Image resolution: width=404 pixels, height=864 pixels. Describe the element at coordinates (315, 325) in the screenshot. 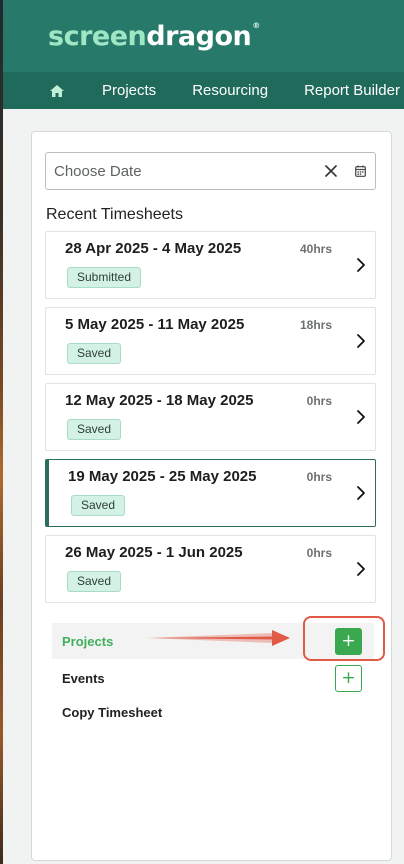

I see `timesheet-hours: 18hrs` at that location.